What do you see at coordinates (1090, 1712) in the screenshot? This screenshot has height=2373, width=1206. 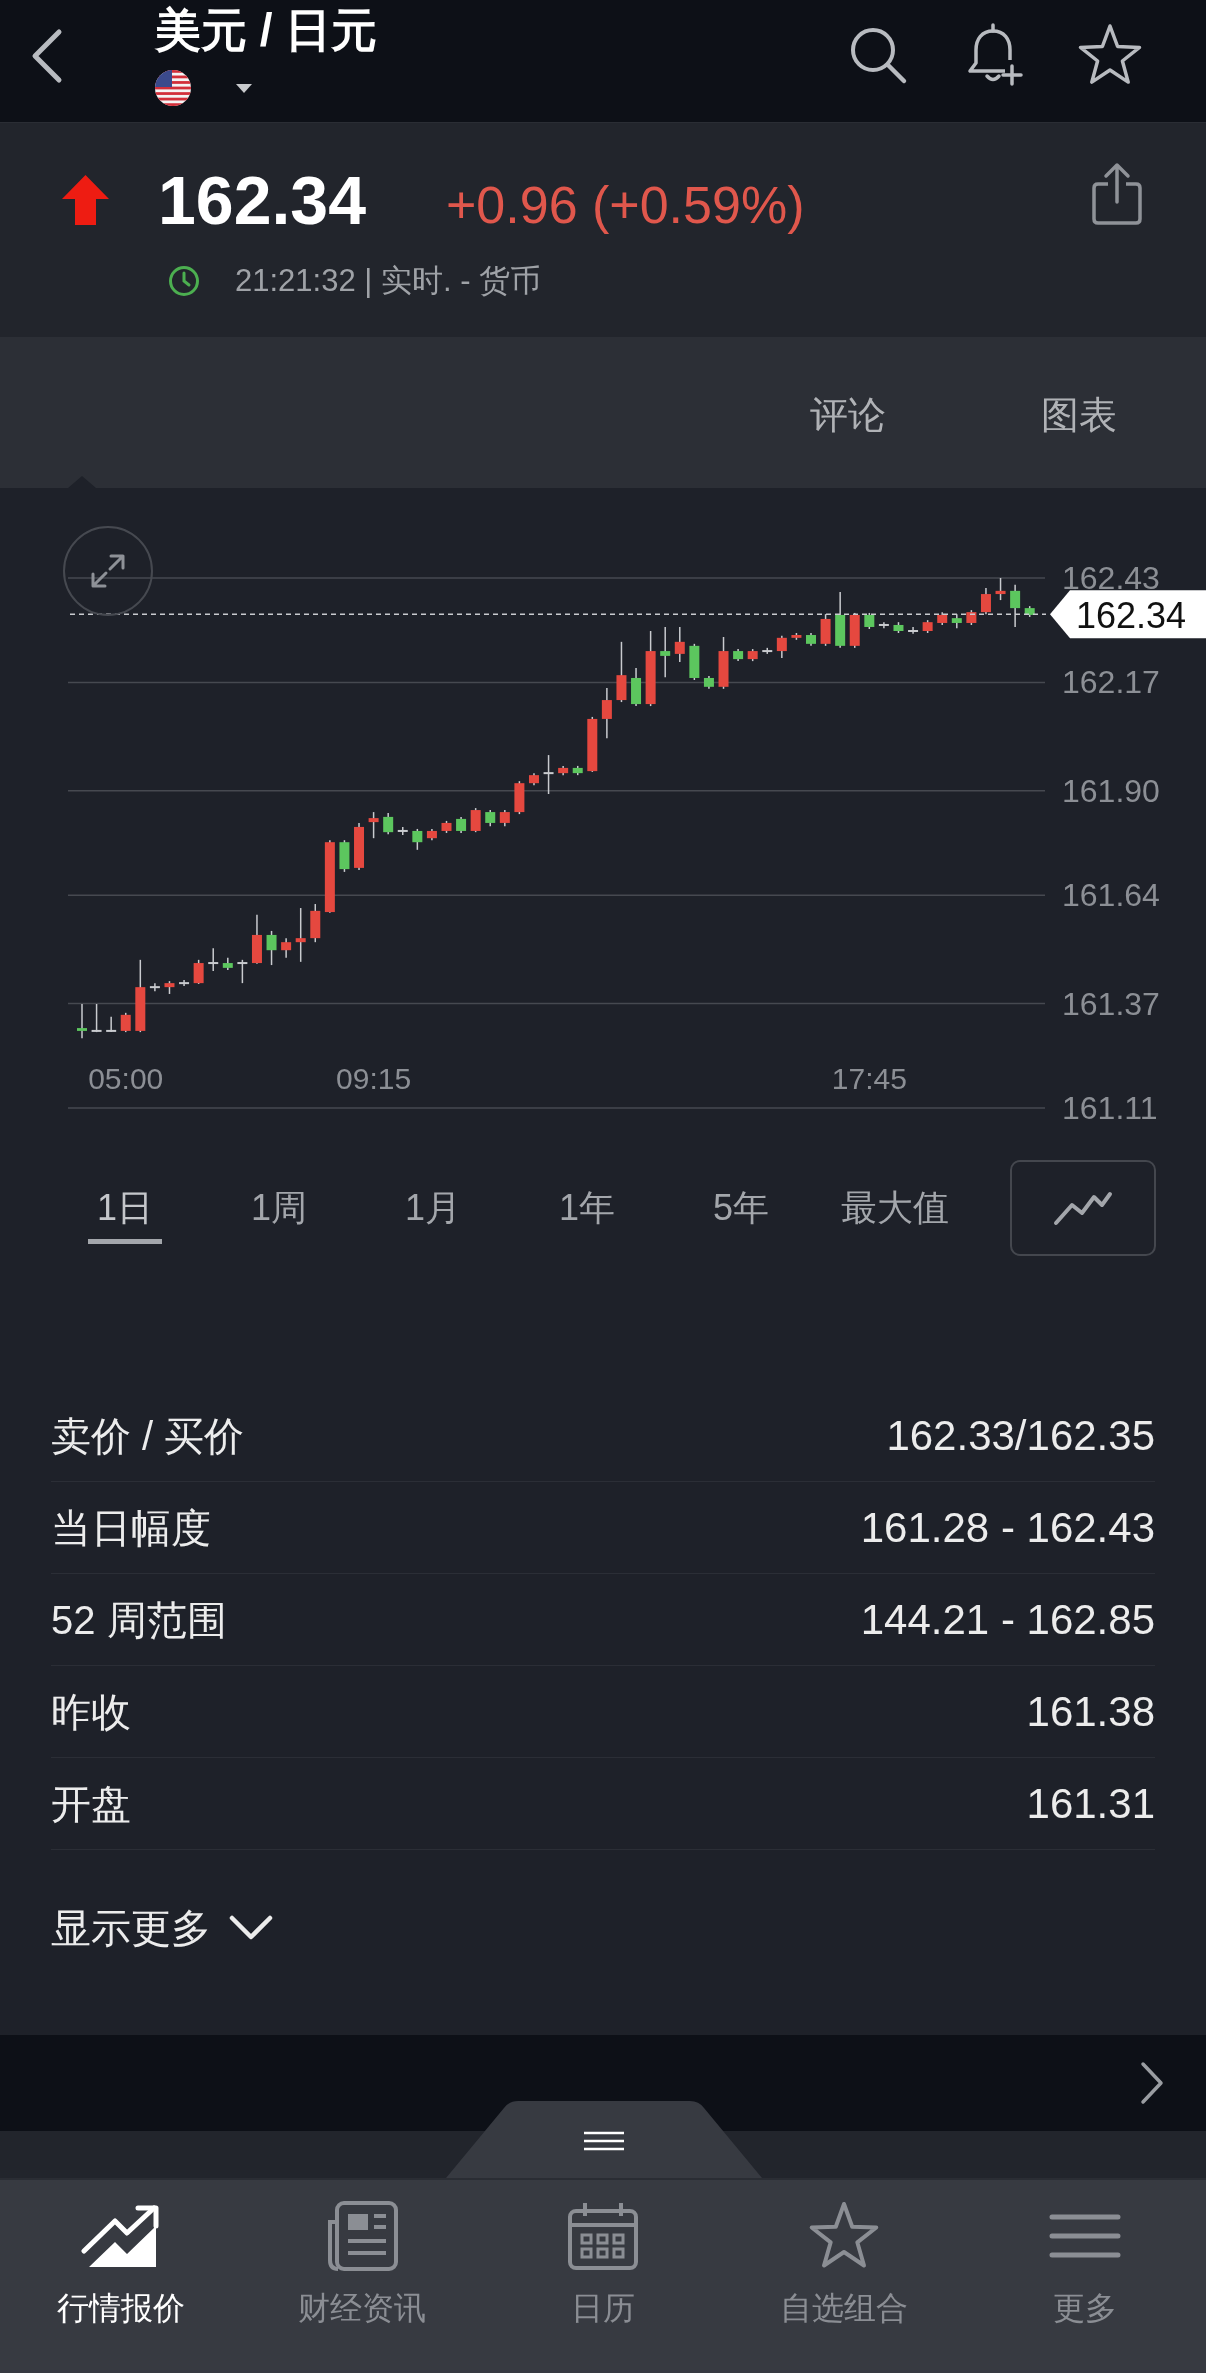 I see `stat-value: 161.38` at bounding box center [1090, 1712].